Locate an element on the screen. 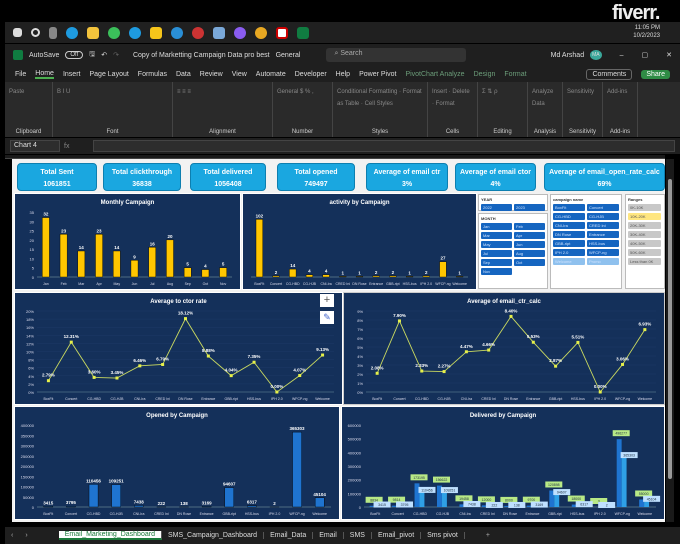 This screenshot has height=544, width=680. excel-icon is located at coordinates (303, 32).